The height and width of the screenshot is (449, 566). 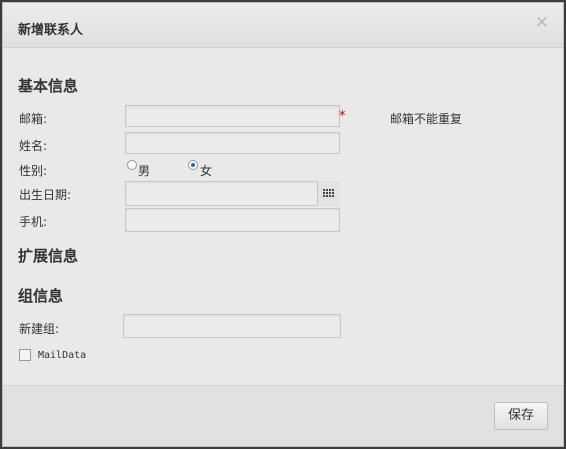 I want to click on dialog-title: 新增联系人, so click(x=51, y=30).